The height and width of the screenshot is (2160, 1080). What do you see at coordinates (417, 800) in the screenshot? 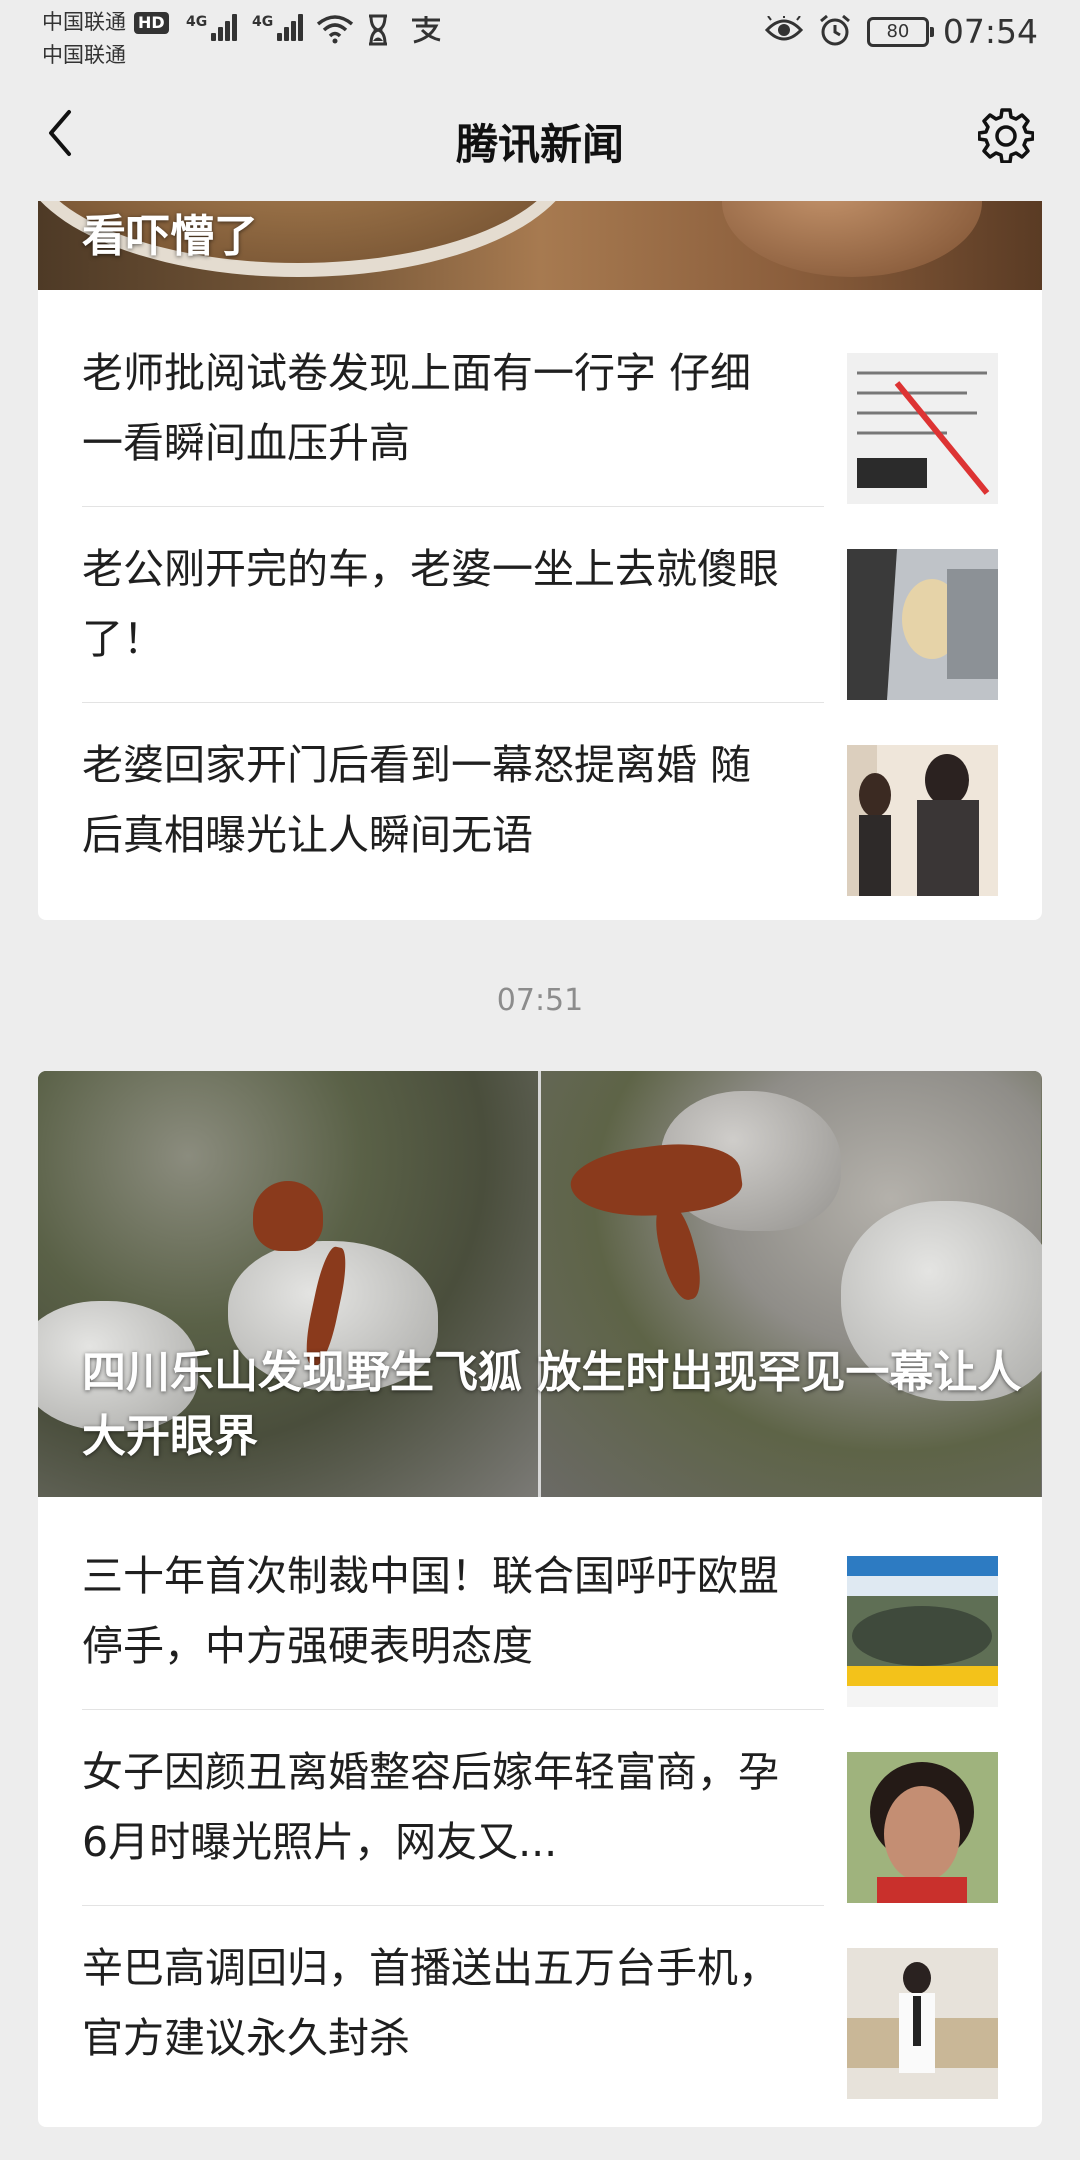
I see `news-title: 老婆回家开门后看到一幕怒提离婚 随后真相曝光让人瞬间无语` at bounding box center [417, 800].